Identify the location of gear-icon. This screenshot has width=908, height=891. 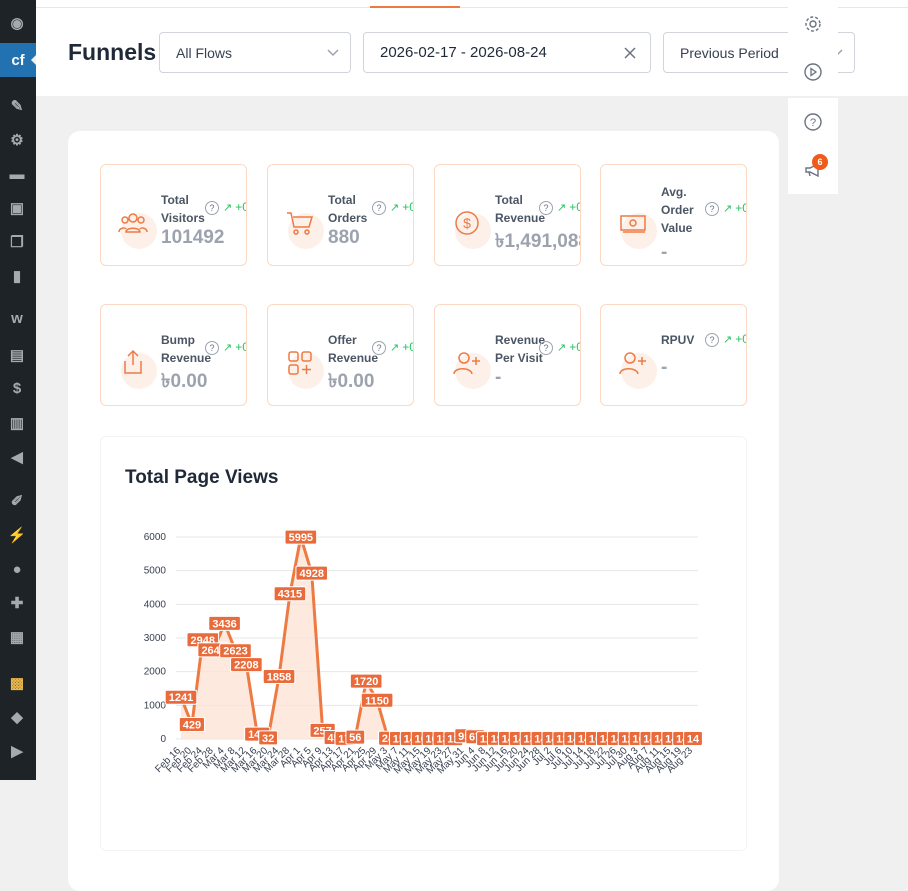
(813, 24).